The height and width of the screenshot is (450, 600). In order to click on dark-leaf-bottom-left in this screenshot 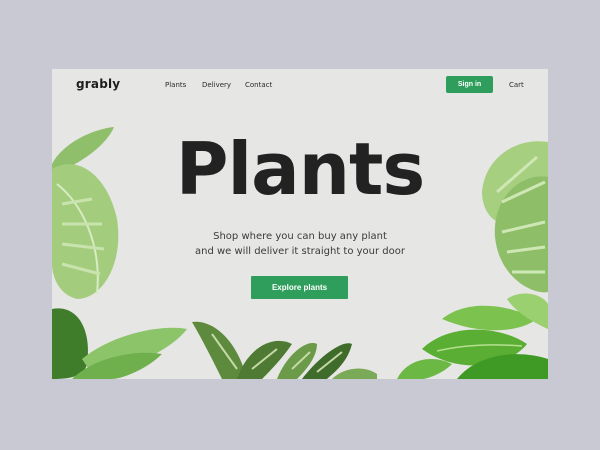, I will do `click(119, 343)`.